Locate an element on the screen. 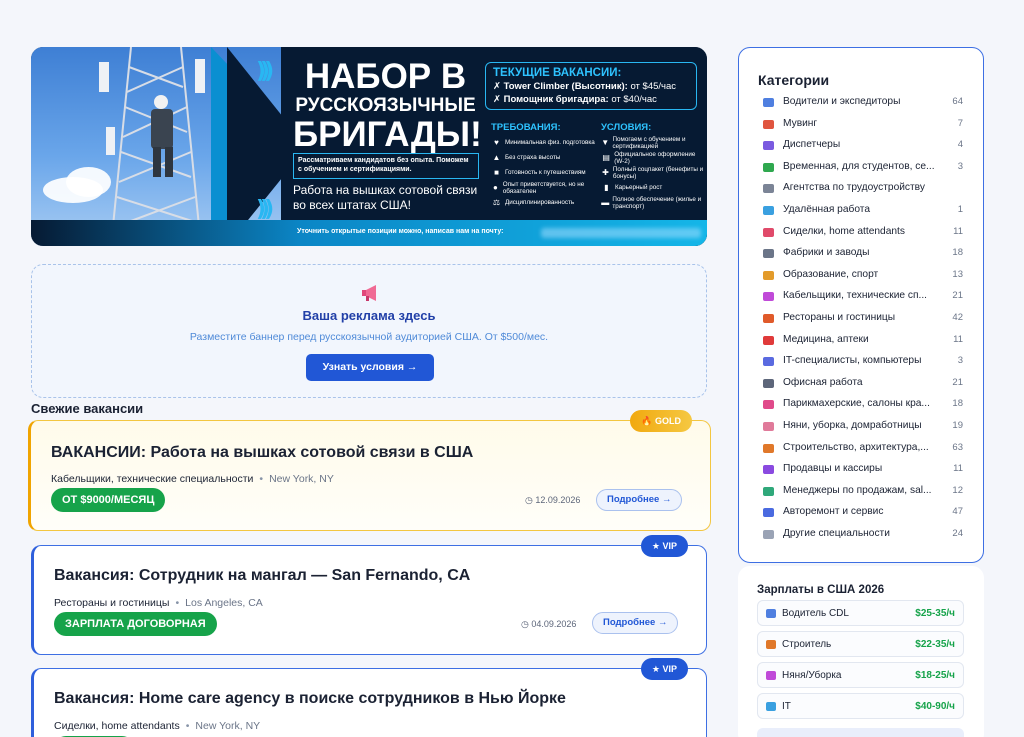 The width and height of the screenshot is (1024, 737). category-item: Водители и экспедиторы 64 is located at coordinates (863, 102).